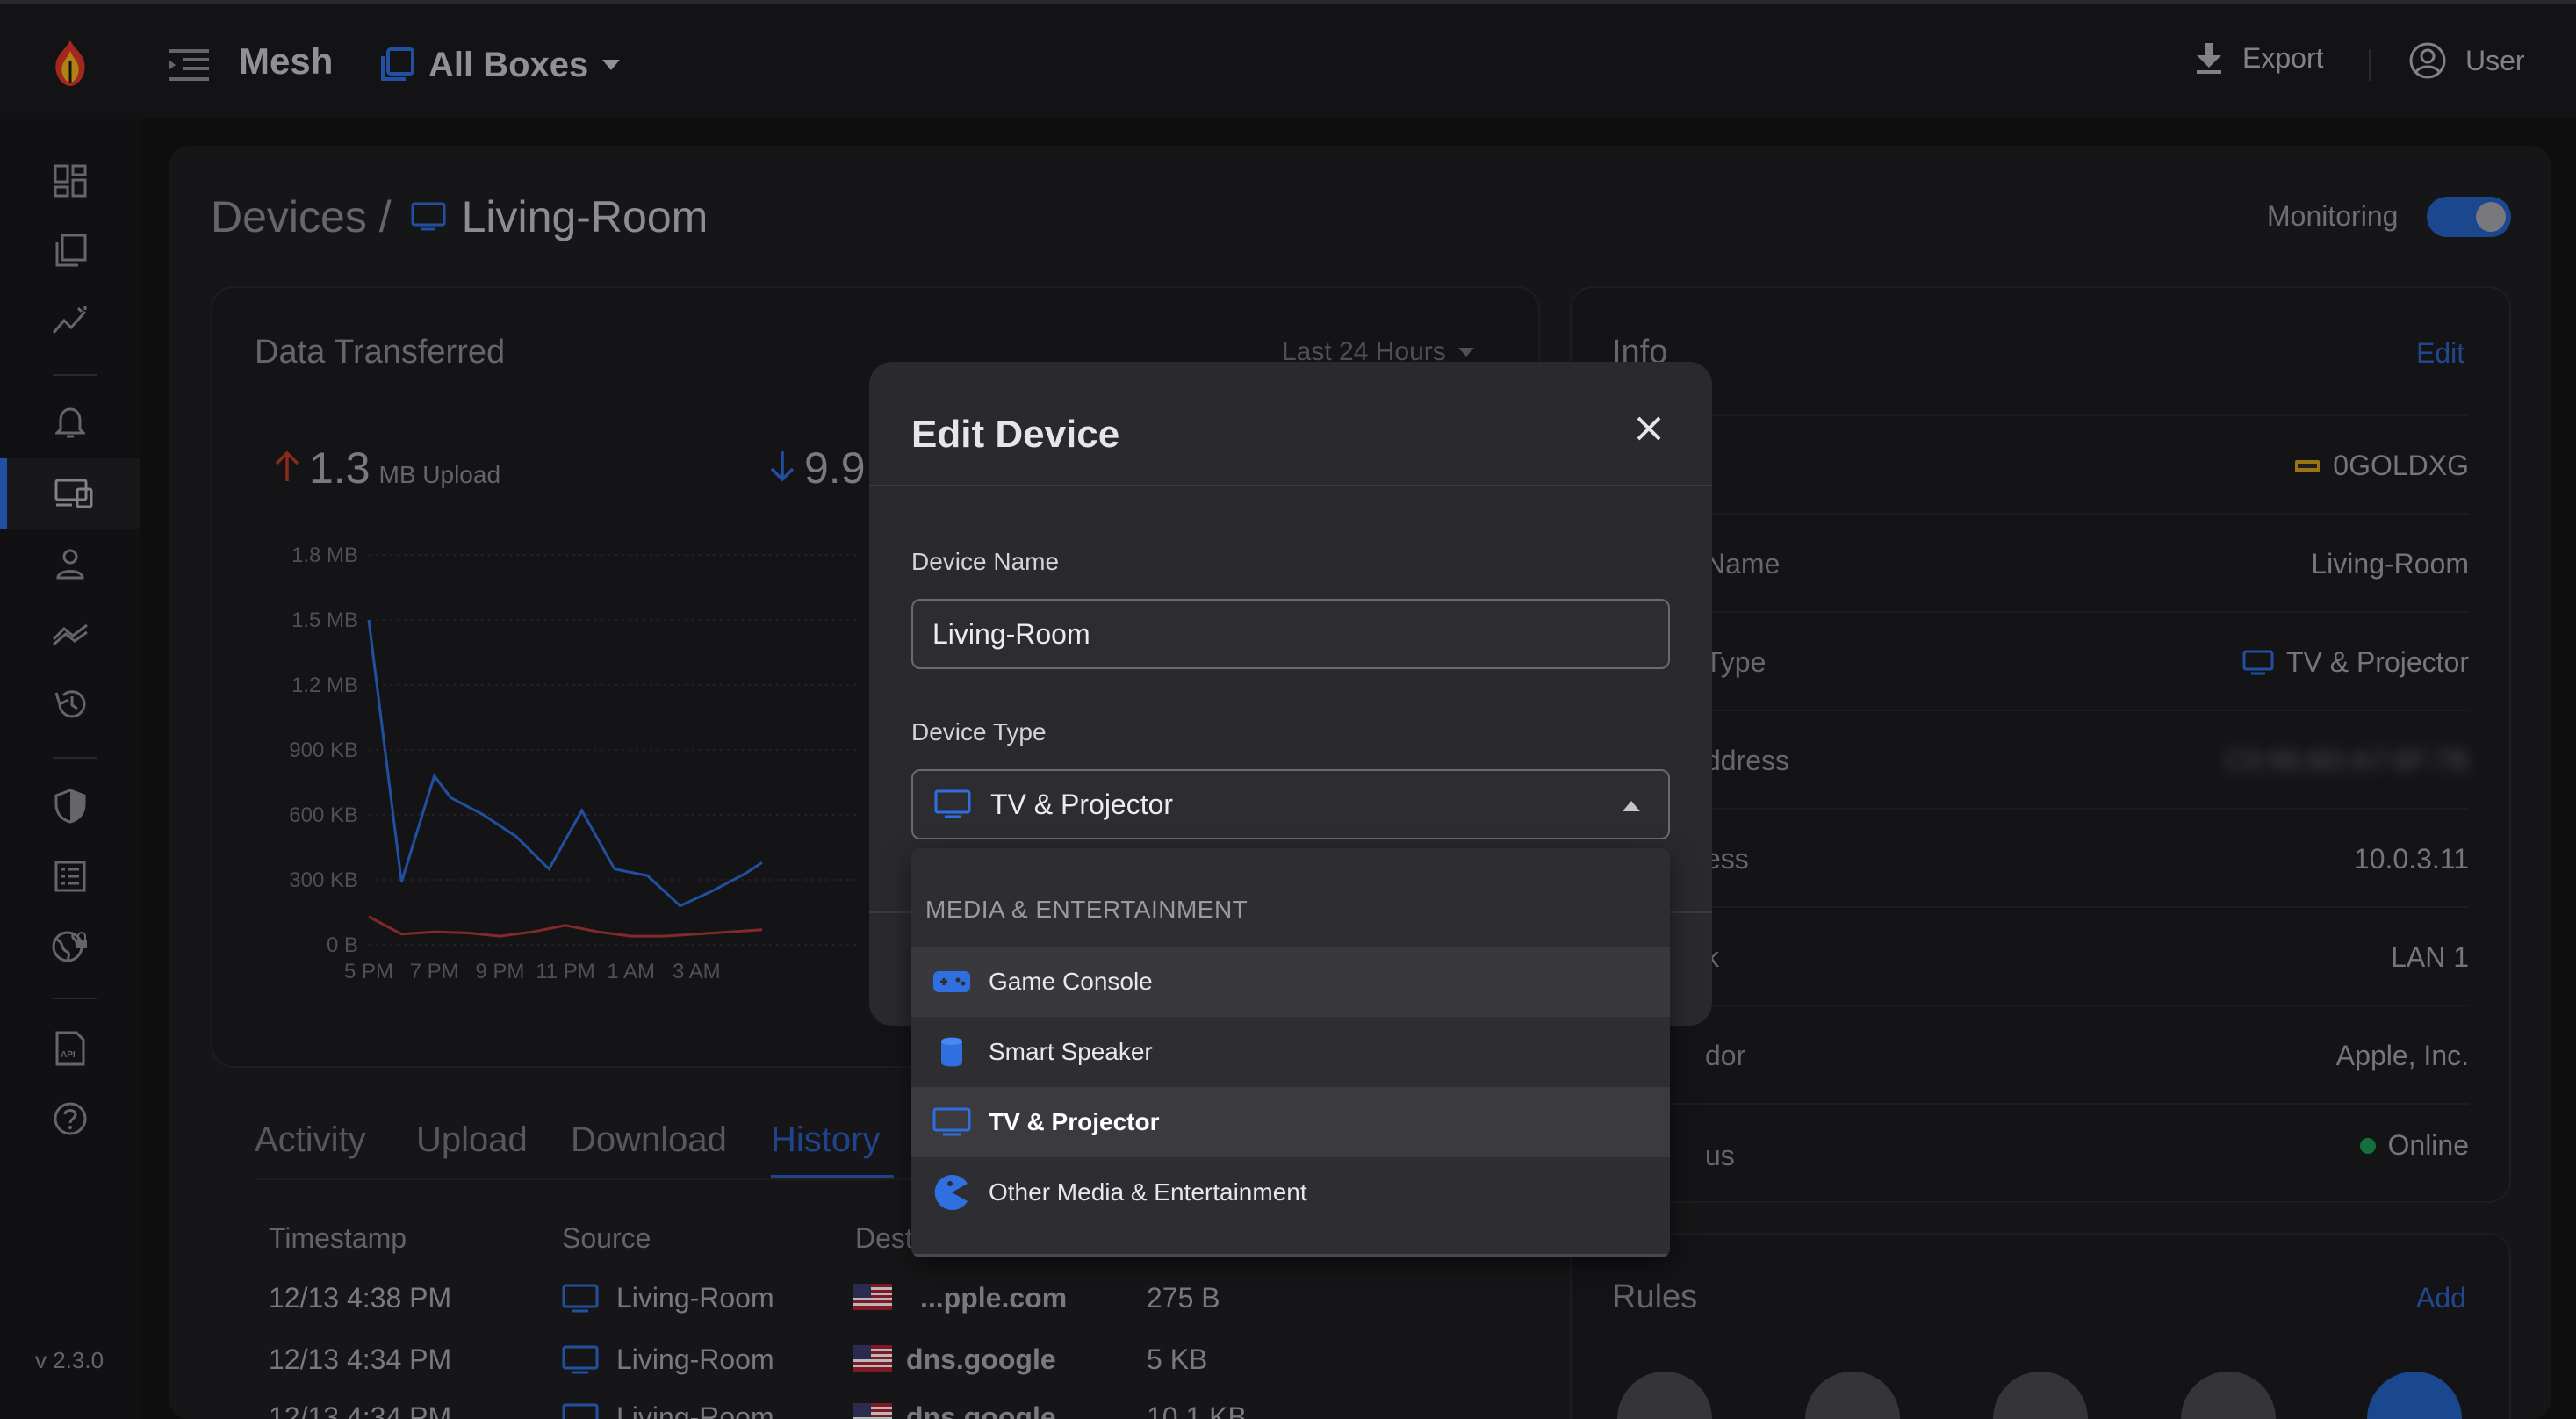 This screenshot has height=1419, width=2576. Describe the element at coordinates (951, 1052) in the screenshot. I see `speaker-icon` at that location.